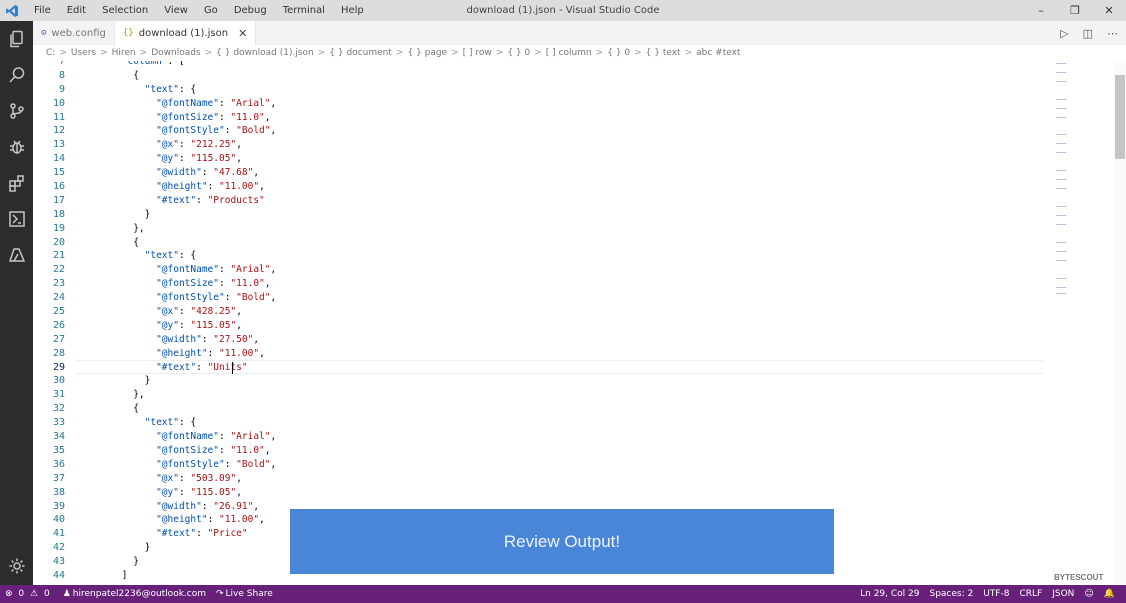 The height and width of the screenshot is (603, 1126). Describe the element at coordinates (1063, 594) in the screenshot. I see `language-mode: JSON` at that location.